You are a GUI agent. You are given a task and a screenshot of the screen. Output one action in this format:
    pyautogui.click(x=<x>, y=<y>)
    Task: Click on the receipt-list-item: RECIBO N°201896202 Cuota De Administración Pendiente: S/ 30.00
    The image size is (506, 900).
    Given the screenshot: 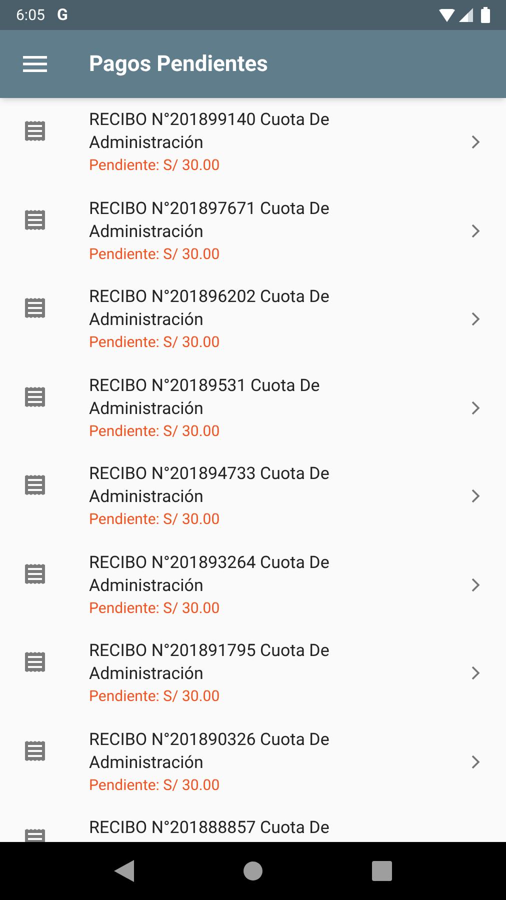 What is the action you would take?
    pyautogui.click(x=253, y=319)
    